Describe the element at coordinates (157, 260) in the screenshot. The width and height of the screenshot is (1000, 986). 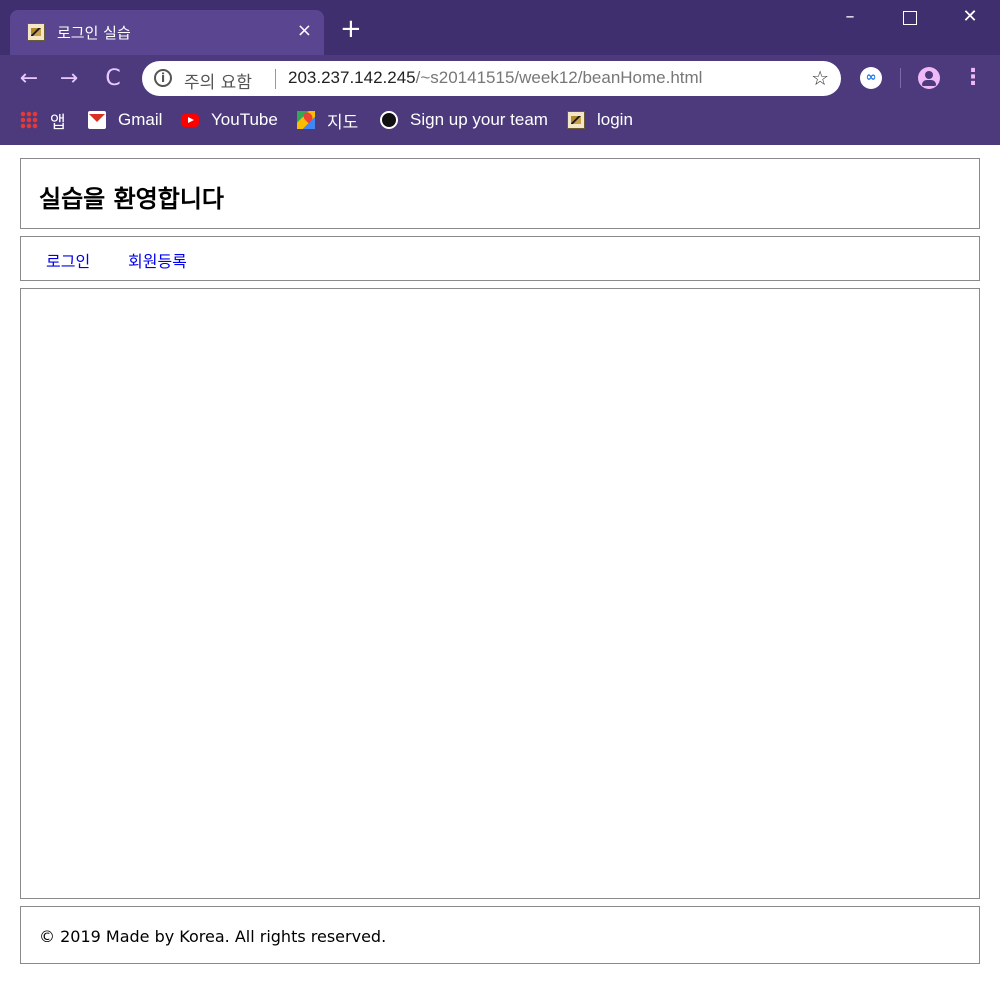
I see `register-link: 회원등록` at that location.